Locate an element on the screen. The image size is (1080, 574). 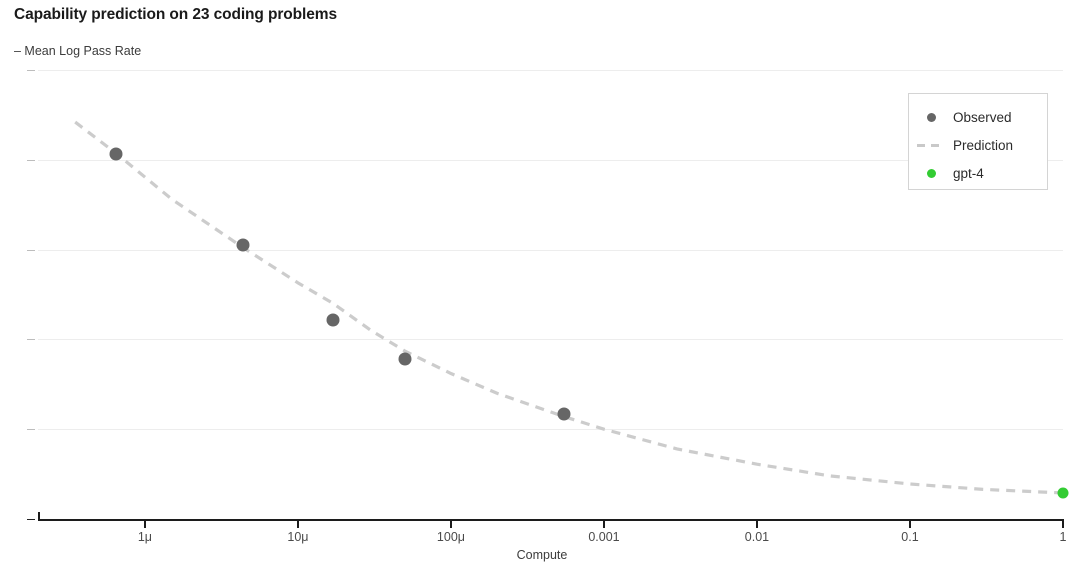
legend-item-gpt-4: gpt-4 is located at coordinates (979, 173).